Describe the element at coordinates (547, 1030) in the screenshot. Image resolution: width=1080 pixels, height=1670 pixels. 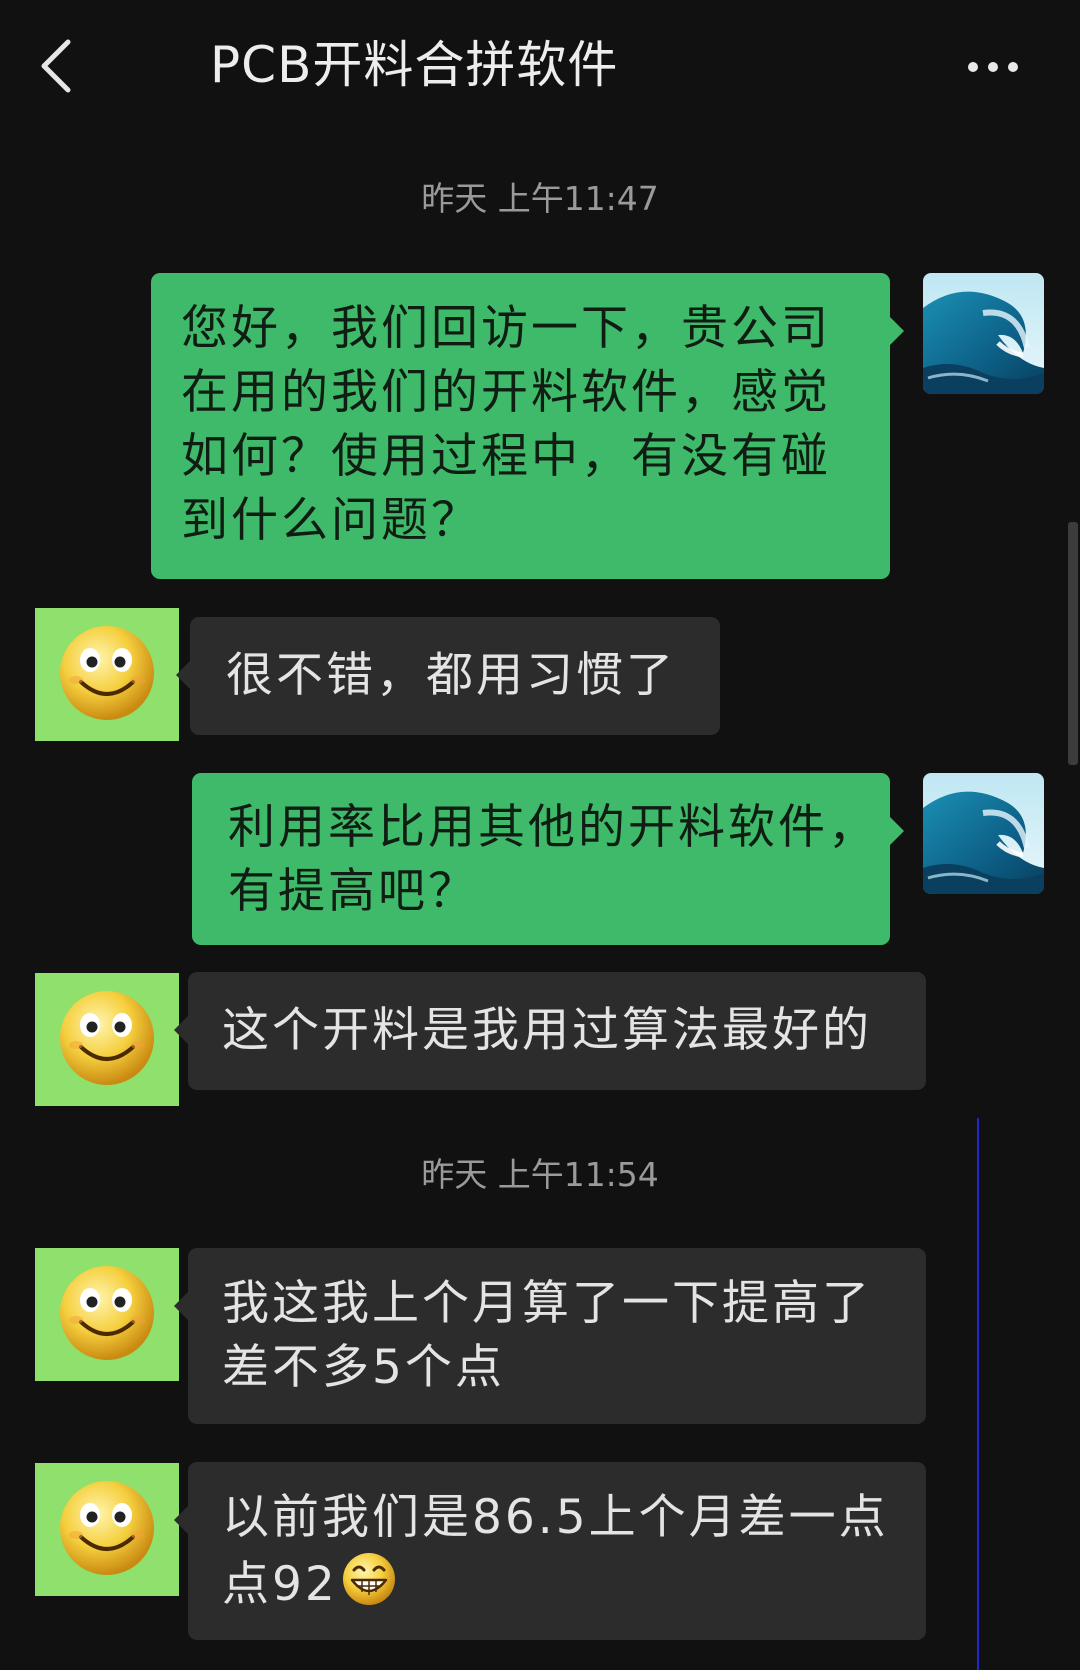
I see `message-text-line: 这个开料是我用过算法最好的` at that location.